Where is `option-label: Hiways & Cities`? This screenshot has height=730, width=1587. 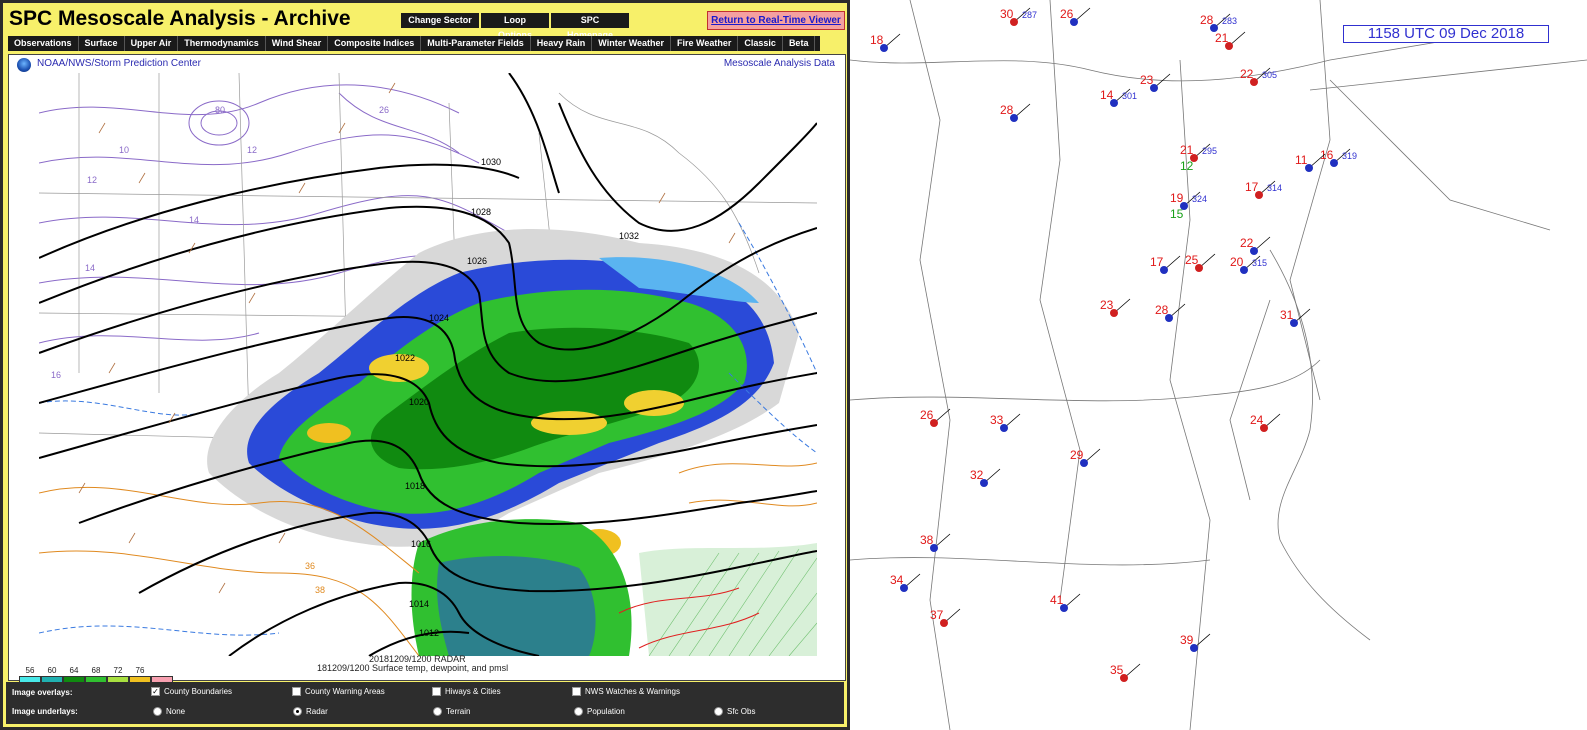 option-label: Hiways & Cities is located at coordinates (473, 691).